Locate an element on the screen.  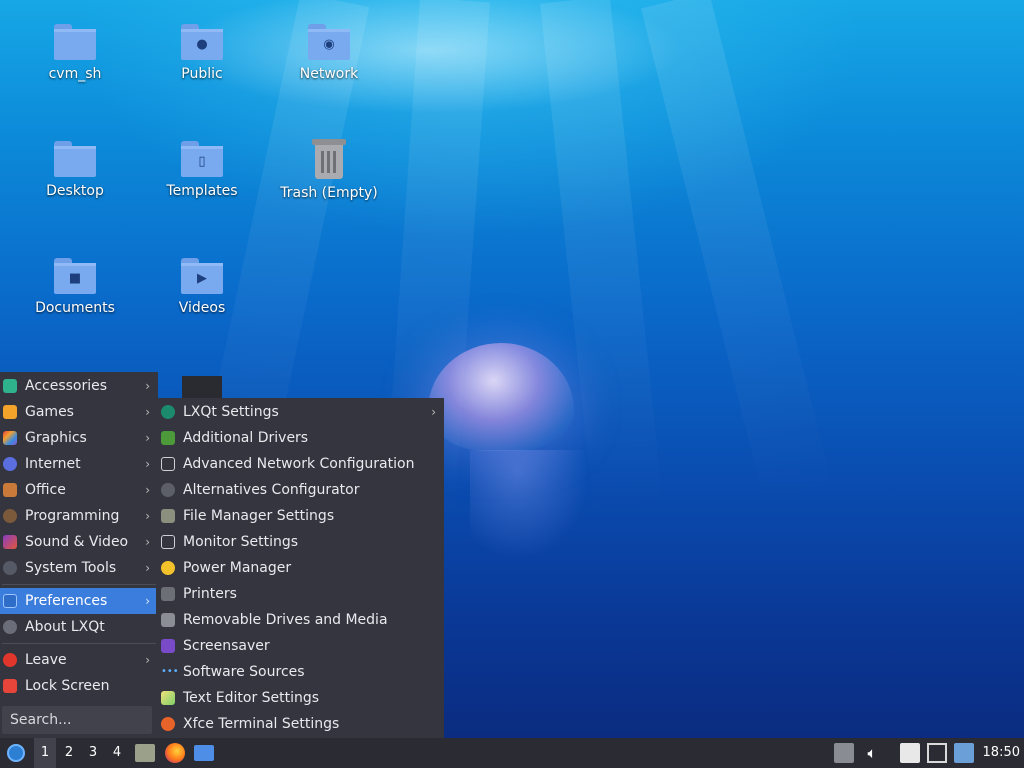
menu-item-power-manager: Power Manager is located at coordinates (300, 568).